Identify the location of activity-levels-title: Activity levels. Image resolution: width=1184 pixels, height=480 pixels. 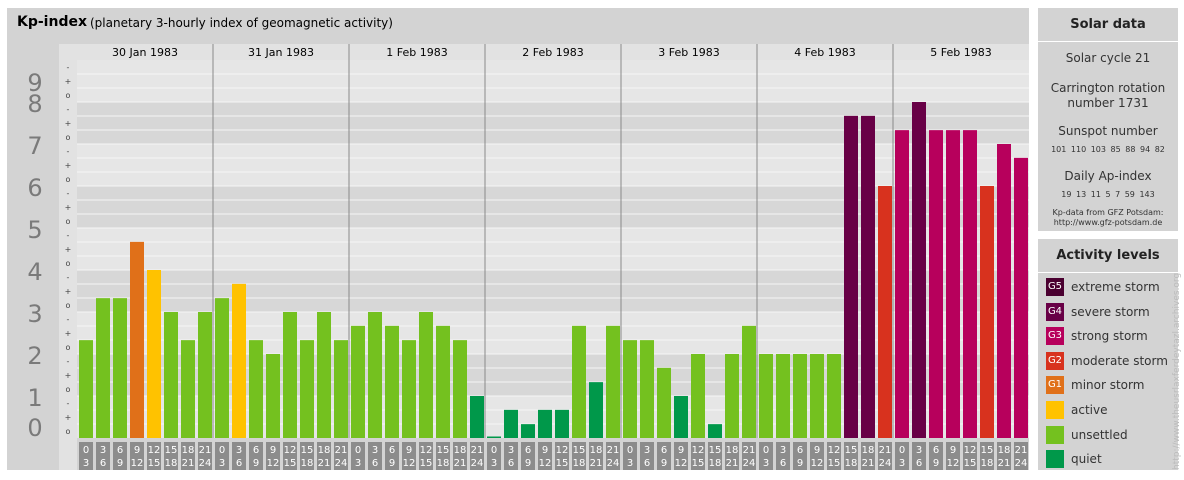
(1108, 255).